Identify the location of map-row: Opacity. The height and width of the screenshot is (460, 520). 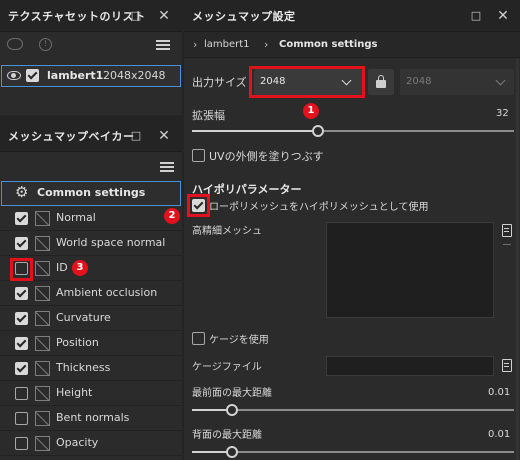
(91, 443).